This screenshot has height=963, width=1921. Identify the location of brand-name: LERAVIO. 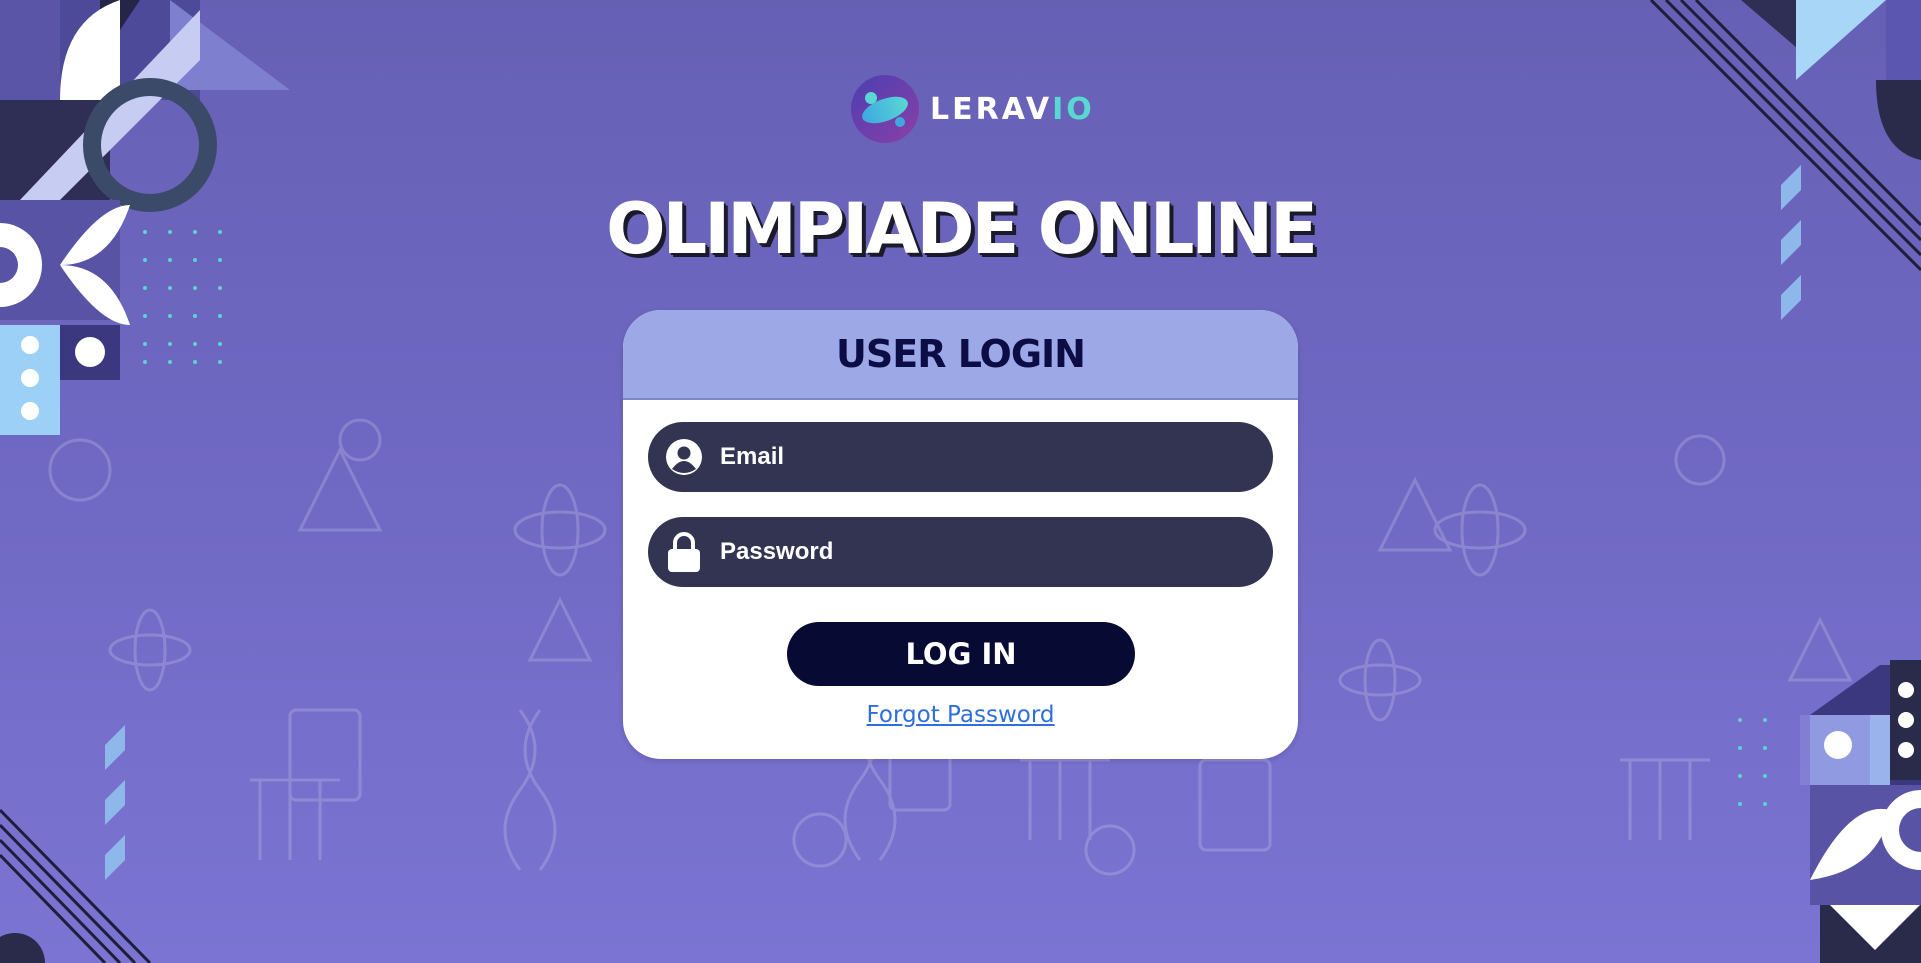
(1012, 109).